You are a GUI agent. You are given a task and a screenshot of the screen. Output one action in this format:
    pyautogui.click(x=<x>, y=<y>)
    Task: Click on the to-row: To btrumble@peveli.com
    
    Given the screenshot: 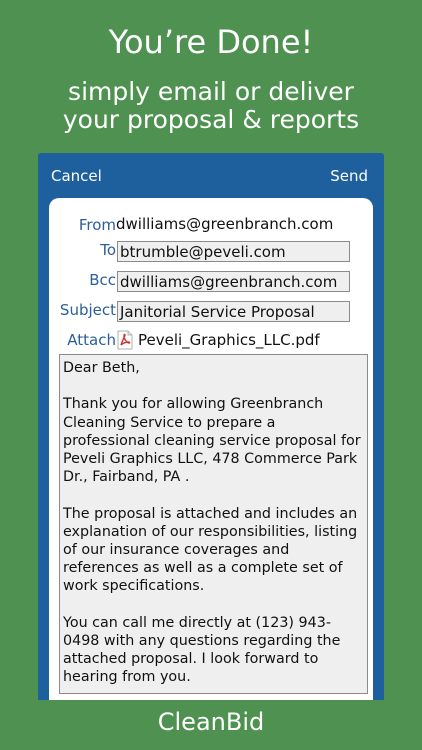 What is the action you would take?
    pyautogui.click(x=211, y=254)
    